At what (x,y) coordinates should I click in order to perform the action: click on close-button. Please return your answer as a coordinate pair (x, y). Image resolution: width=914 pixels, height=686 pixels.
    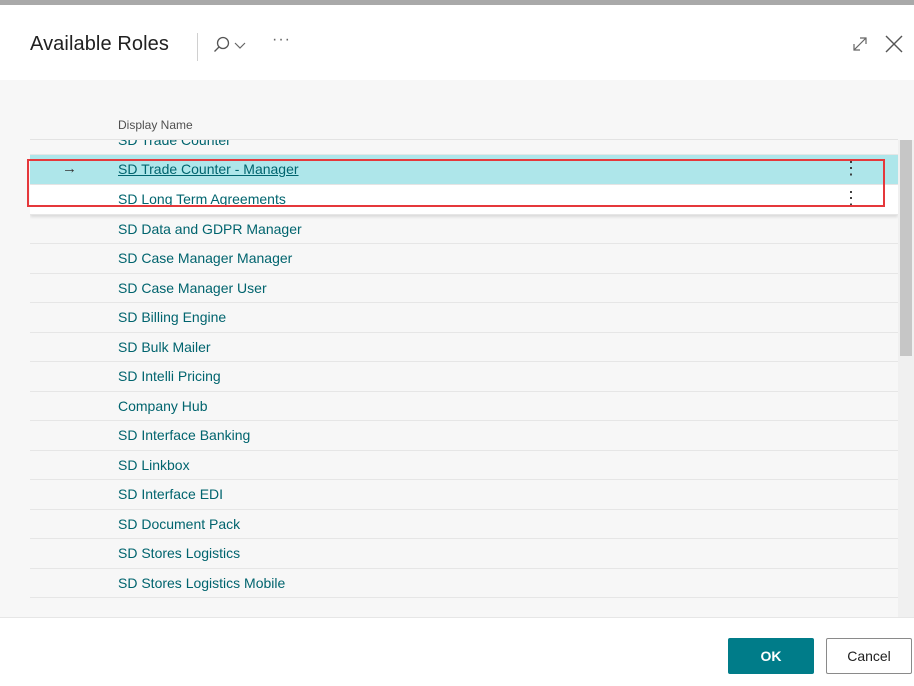
    Looking at the image, I should click on (894, 44).